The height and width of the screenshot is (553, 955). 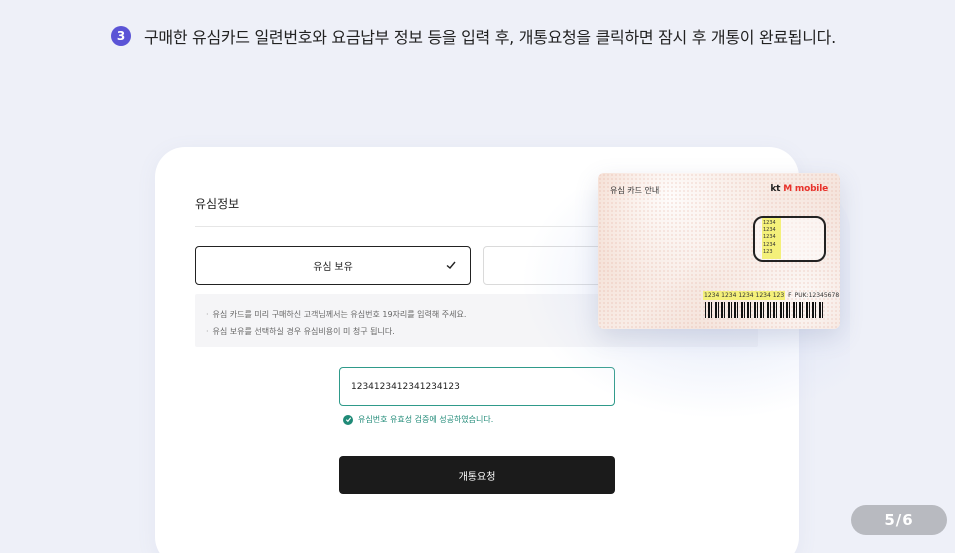 I want to click on activation-request-button: 개통요청, so click(x=477, y=475).